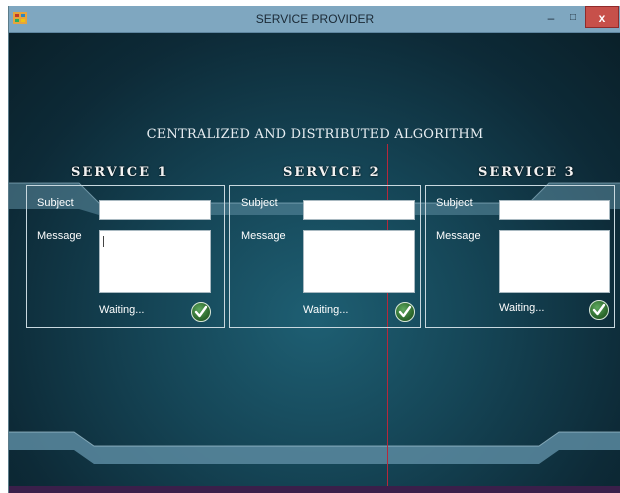  I want to click on title-bar: SERVICE PROVIDER – □ x, so click(314, 19).